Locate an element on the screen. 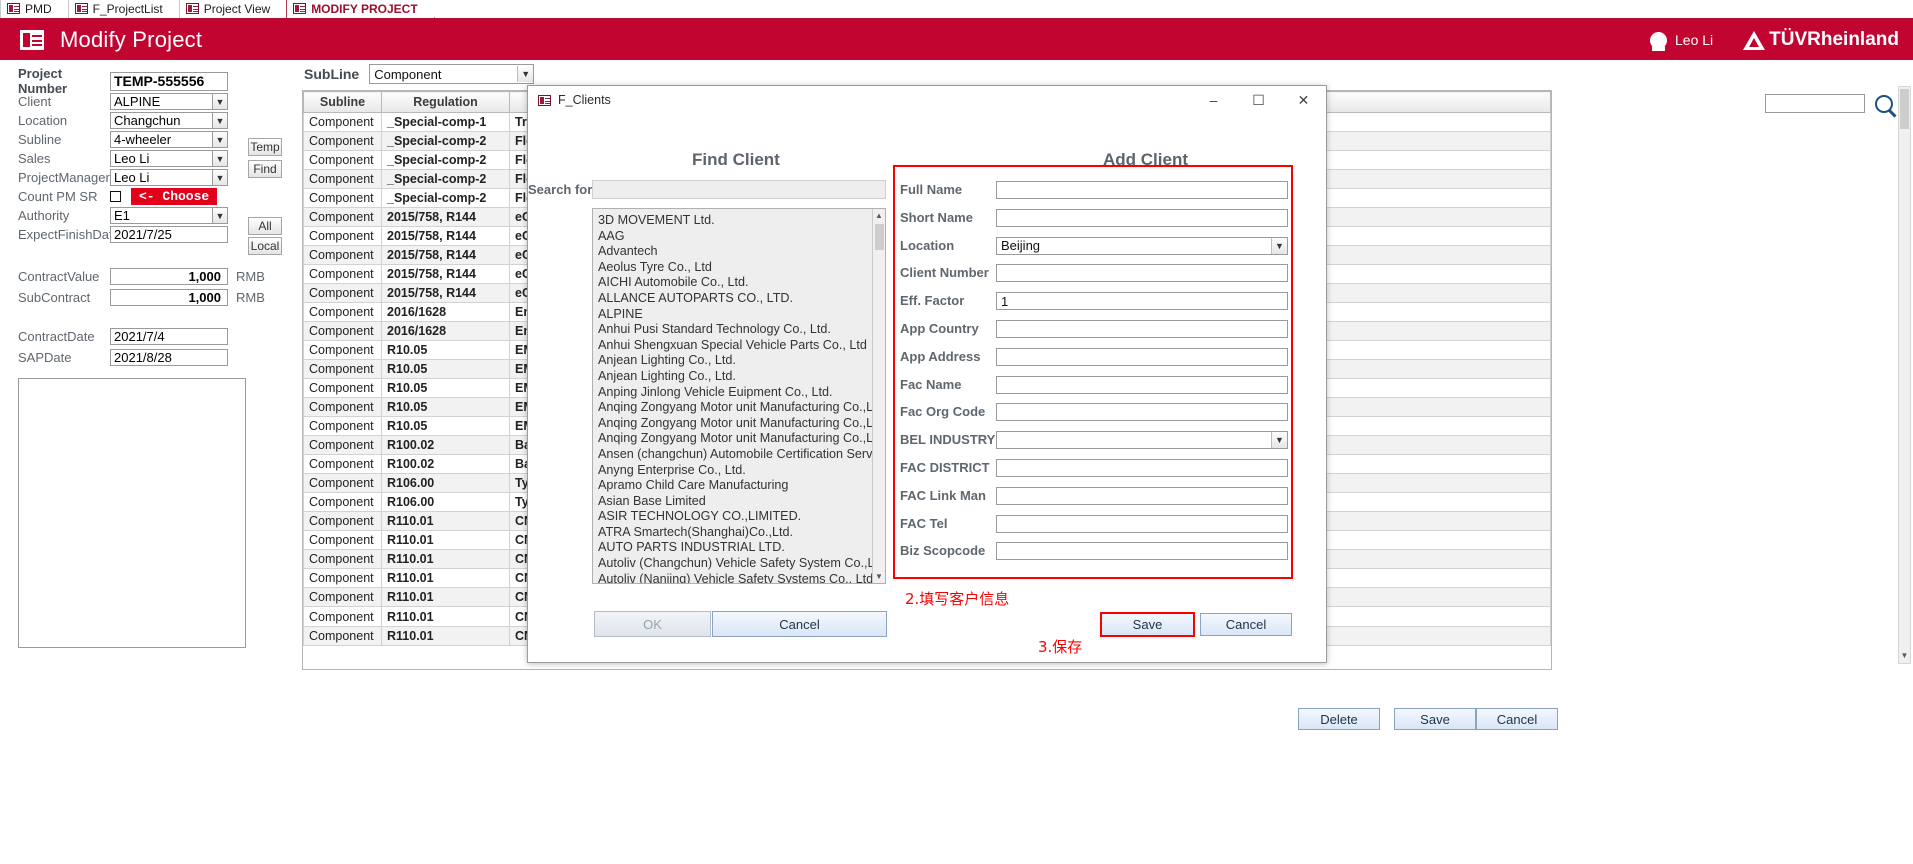 The width and height of the screenshot is (1913, 864). maximize-icon: ☐ is located at coordinates (1258, 100).